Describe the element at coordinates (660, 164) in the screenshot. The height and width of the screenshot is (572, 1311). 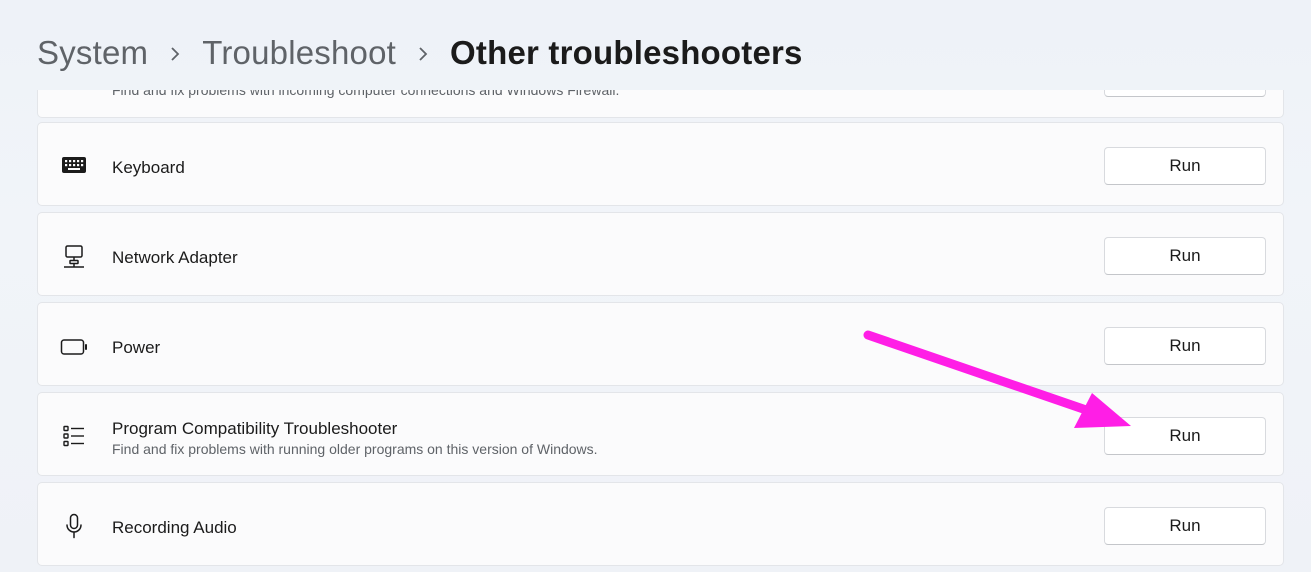
I see `troubleshooter-card-keyboard: Keyboard Run` at that location.